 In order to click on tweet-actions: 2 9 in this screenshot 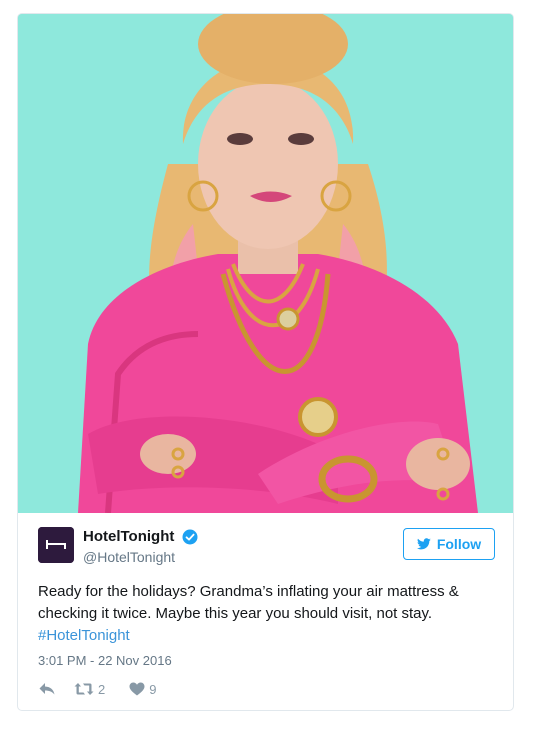, I will do `click(97, 689)`.